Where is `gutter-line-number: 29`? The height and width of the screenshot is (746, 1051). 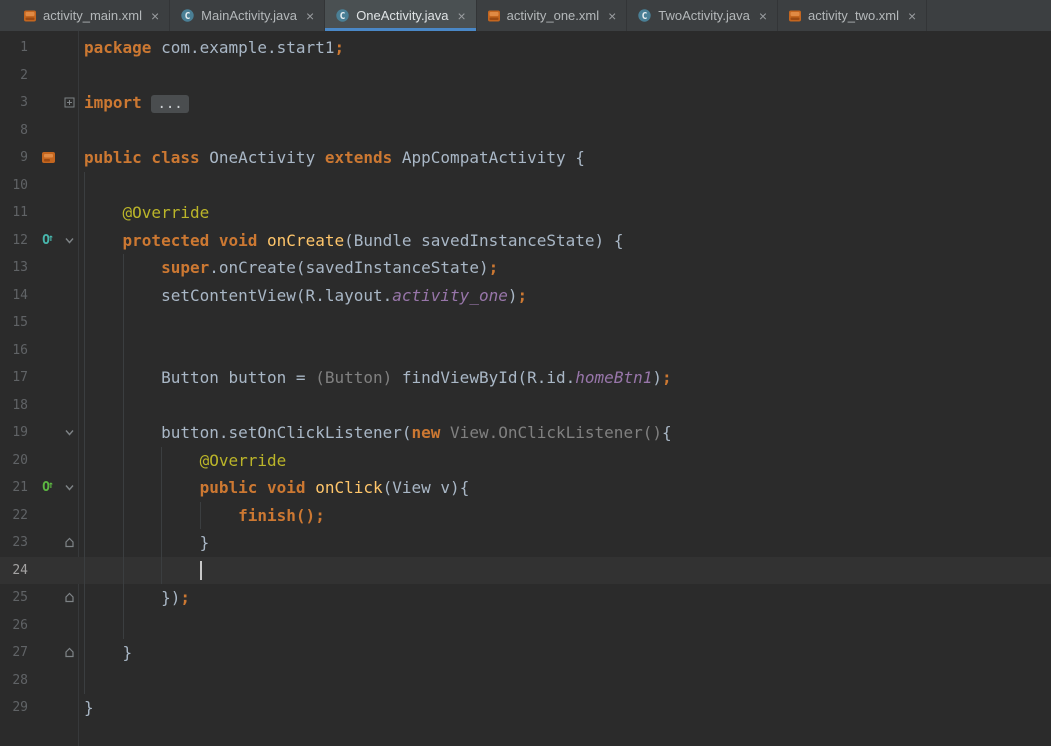
gutter-line-number: 29 is located at coordinates (18, 708).